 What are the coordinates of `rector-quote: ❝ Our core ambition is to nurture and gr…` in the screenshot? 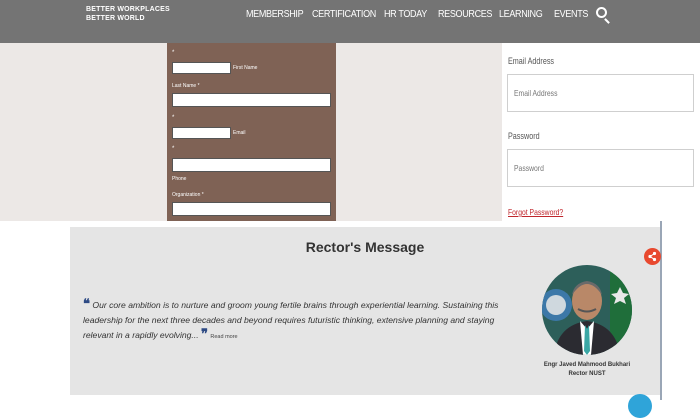 It's located at (293, 320).